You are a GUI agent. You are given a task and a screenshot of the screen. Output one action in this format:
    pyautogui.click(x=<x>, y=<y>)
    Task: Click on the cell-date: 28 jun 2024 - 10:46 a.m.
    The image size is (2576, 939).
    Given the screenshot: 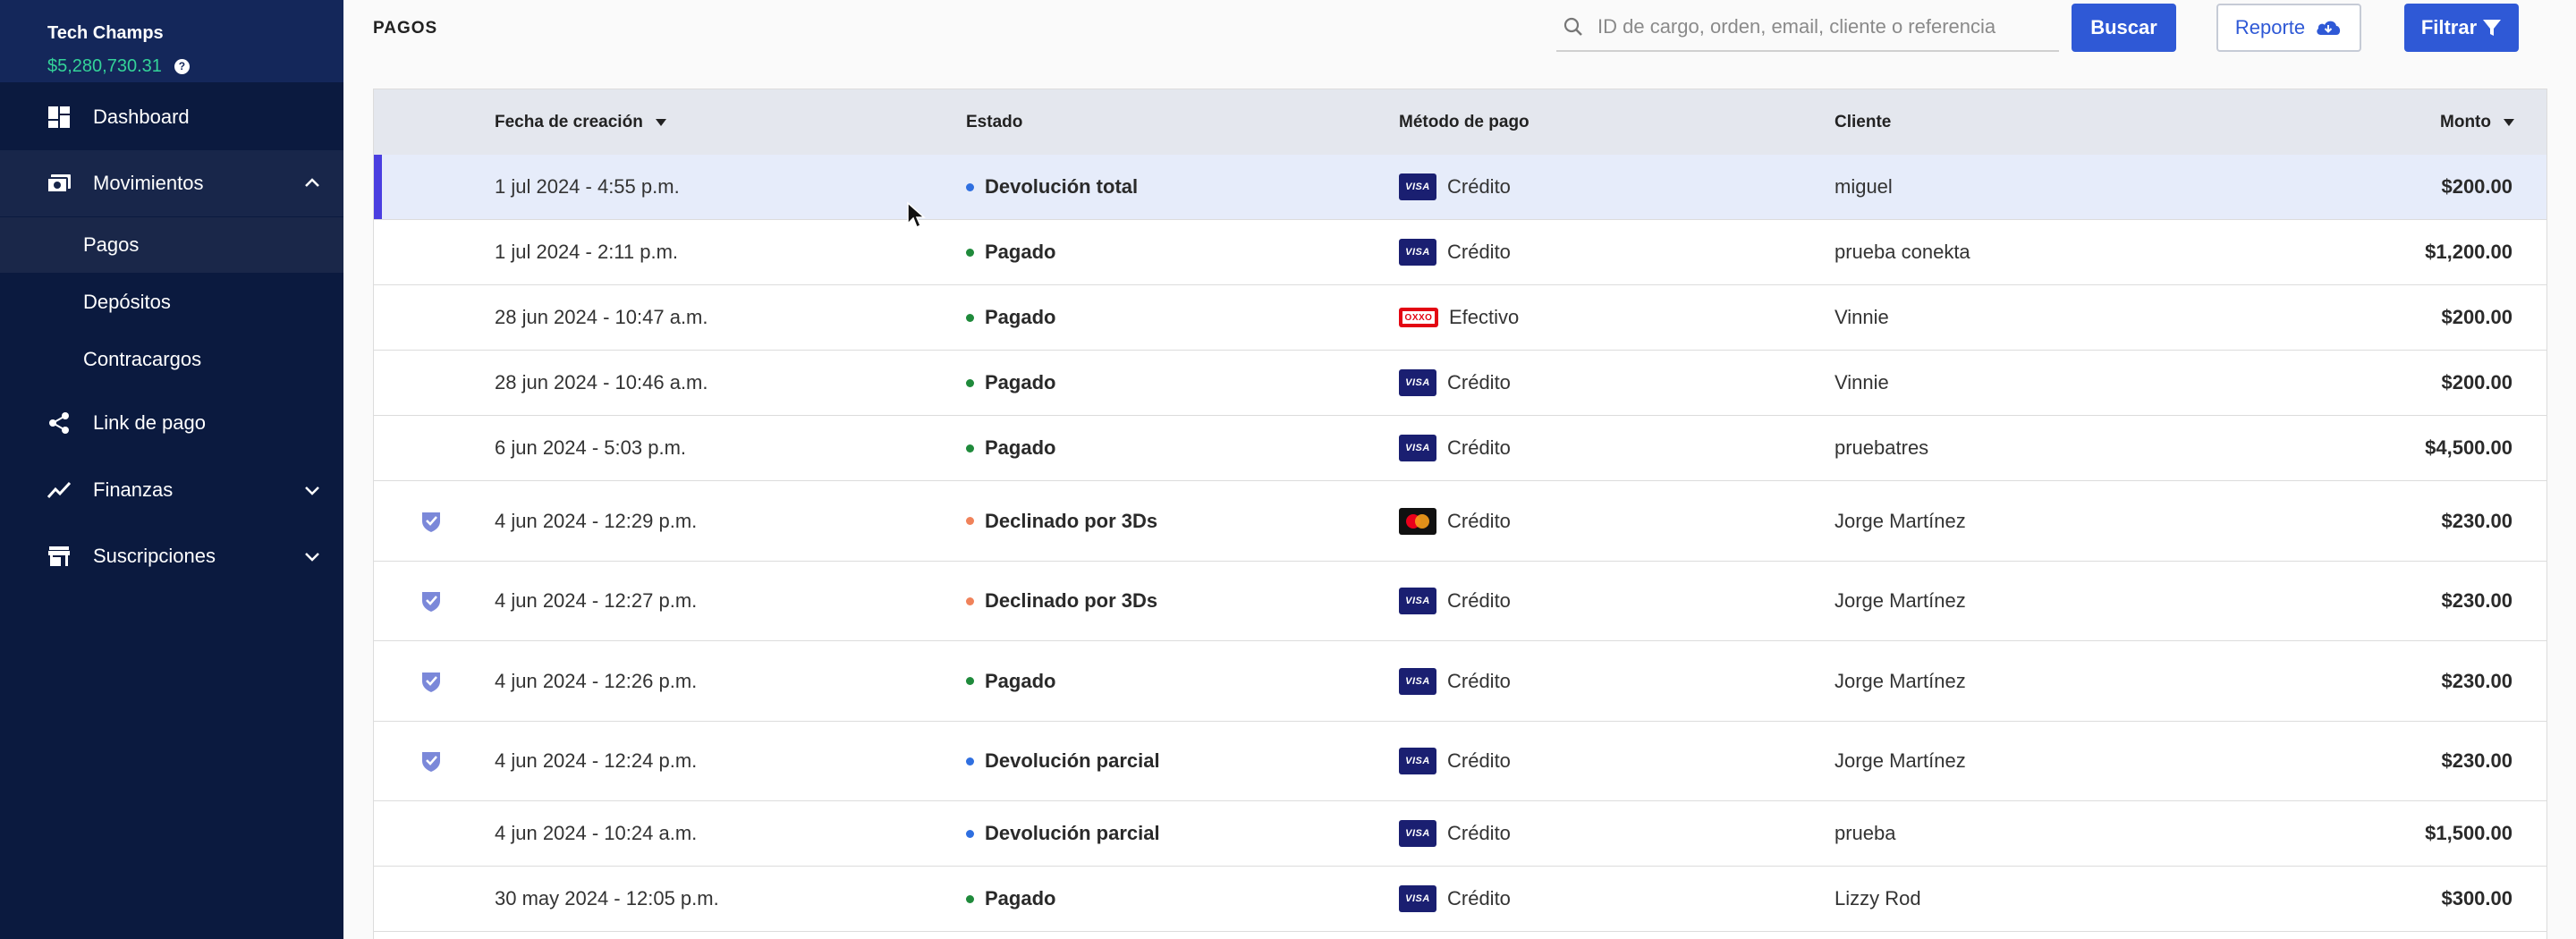 What is the action you would take?
    pyautogui.click(x=601, y=382)
    